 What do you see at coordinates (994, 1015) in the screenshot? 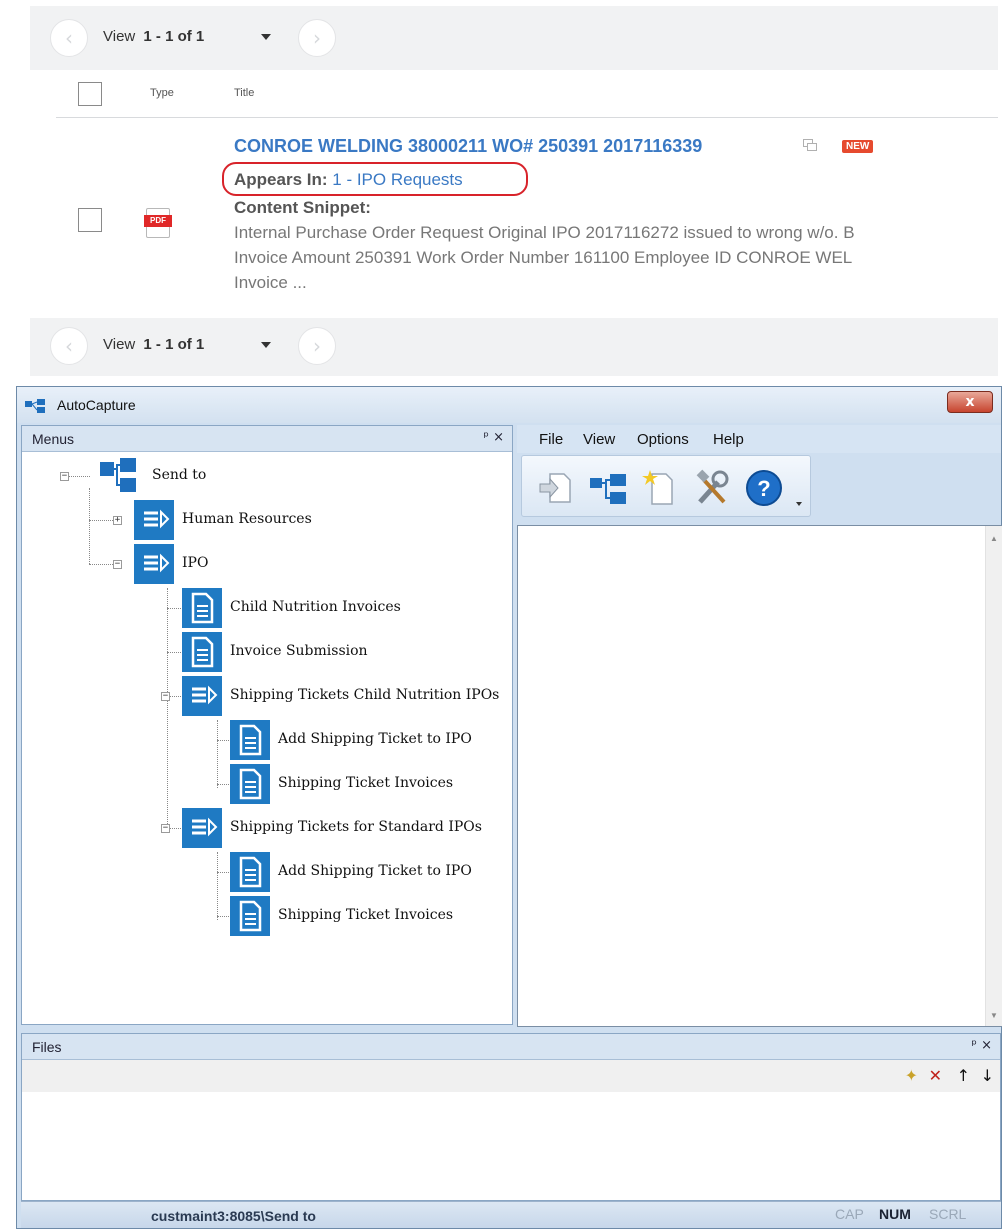
I see `scroll-down-icon: ▼` at bounding box center [994, 1015].